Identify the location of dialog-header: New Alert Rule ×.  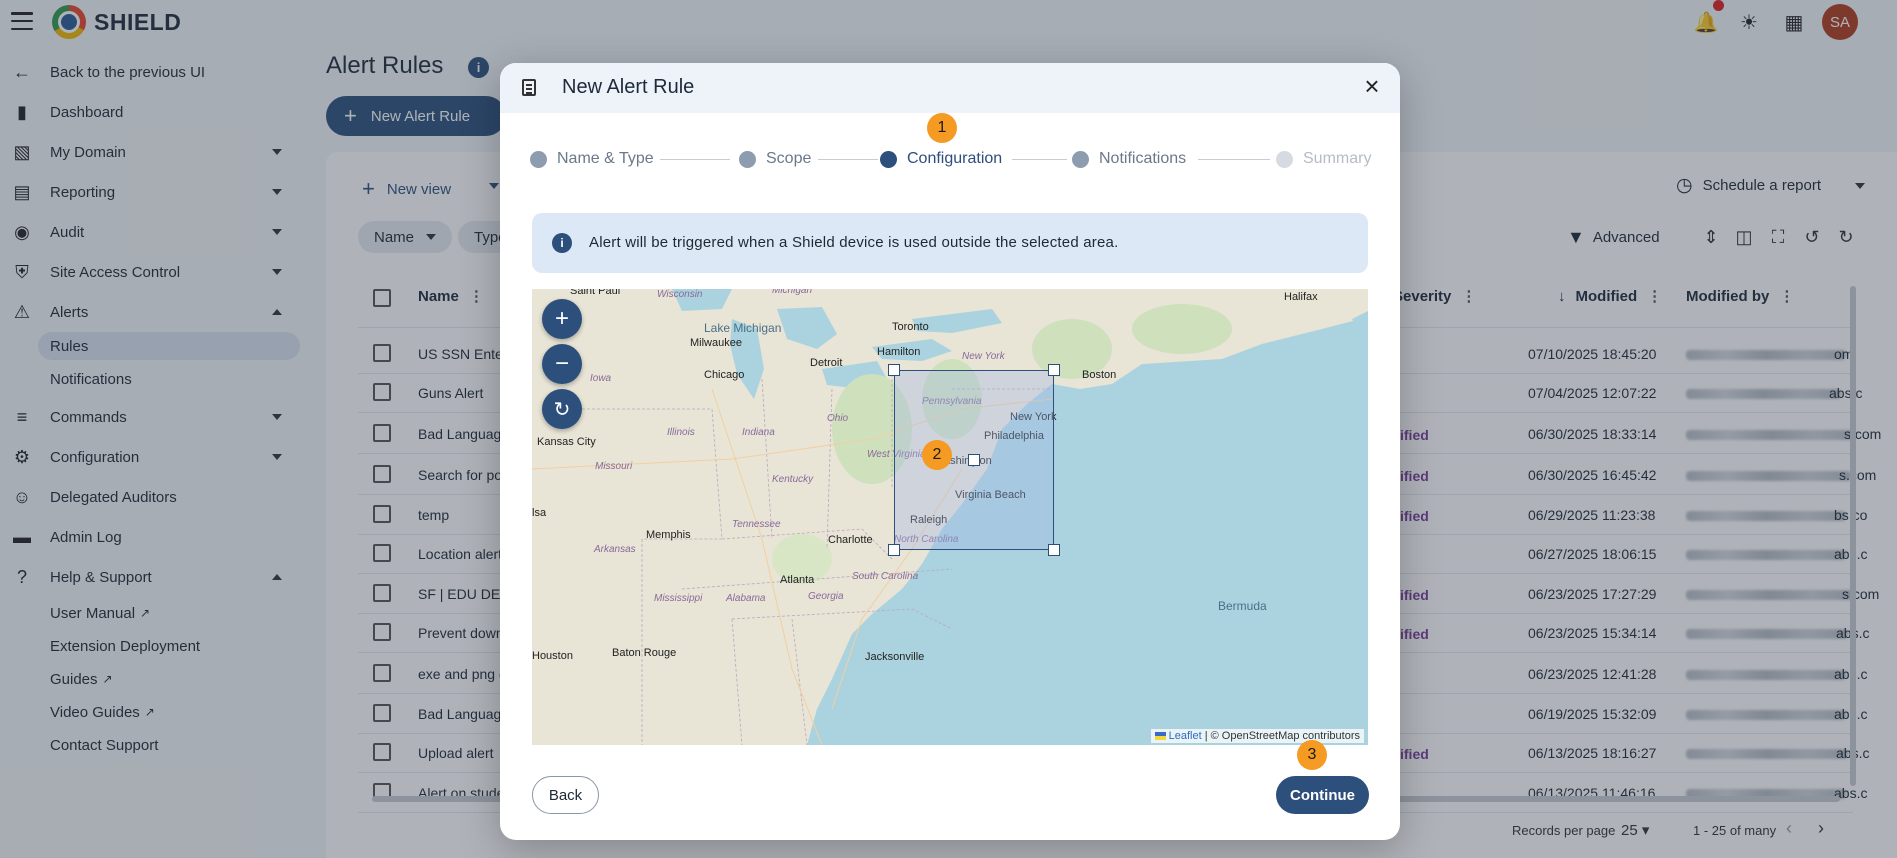
(950, 88).